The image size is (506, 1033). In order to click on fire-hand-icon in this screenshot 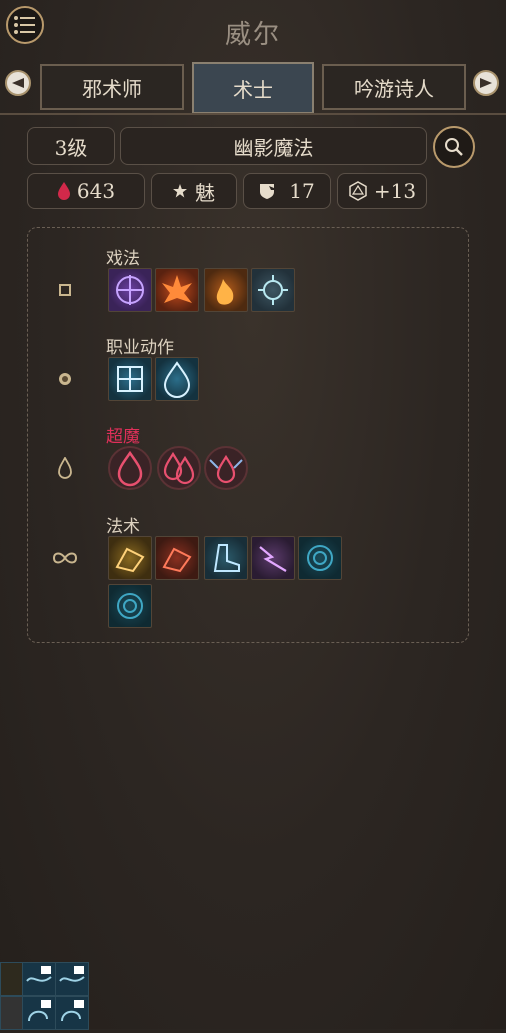, I will do `click(177, 560)`.